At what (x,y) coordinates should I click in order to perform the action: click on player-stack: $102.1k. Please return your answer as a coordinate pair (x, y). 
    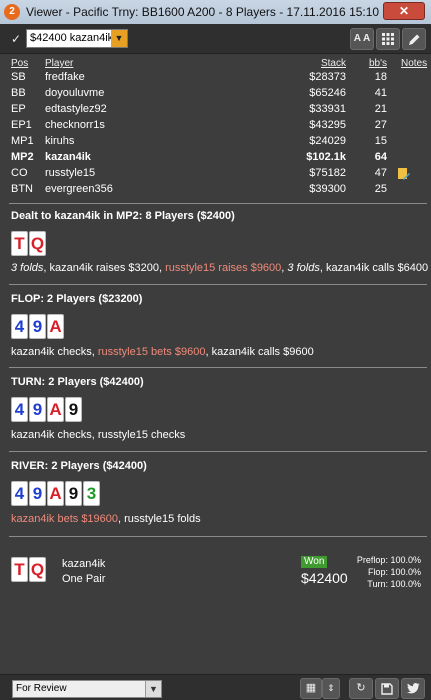
    Looking at the image, I should click on (326, 157).